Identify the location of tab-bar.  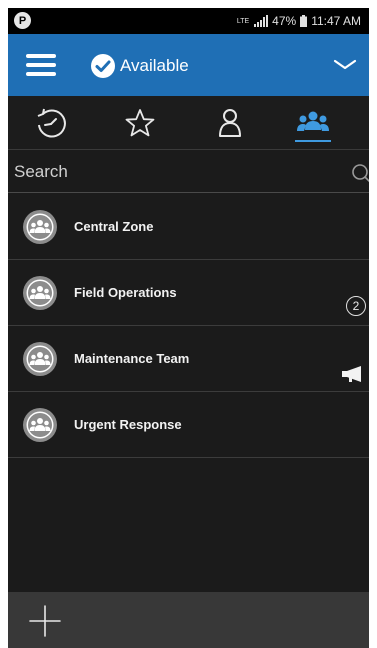
(188, 123).